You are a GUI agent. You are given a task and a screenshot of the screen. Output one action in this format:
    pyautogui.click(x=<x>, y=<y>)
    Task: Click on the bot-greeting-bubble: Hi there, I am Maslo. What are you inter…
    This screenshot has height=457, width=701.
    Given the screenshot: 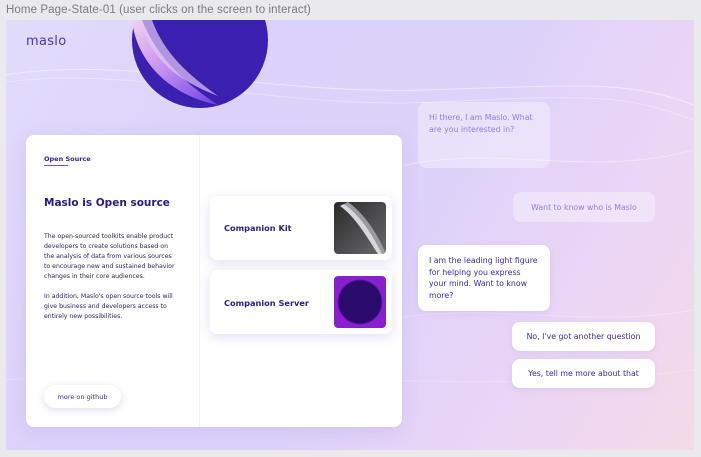 What is the action you would take?
    pyautogui.click(x=484, y=135)
    